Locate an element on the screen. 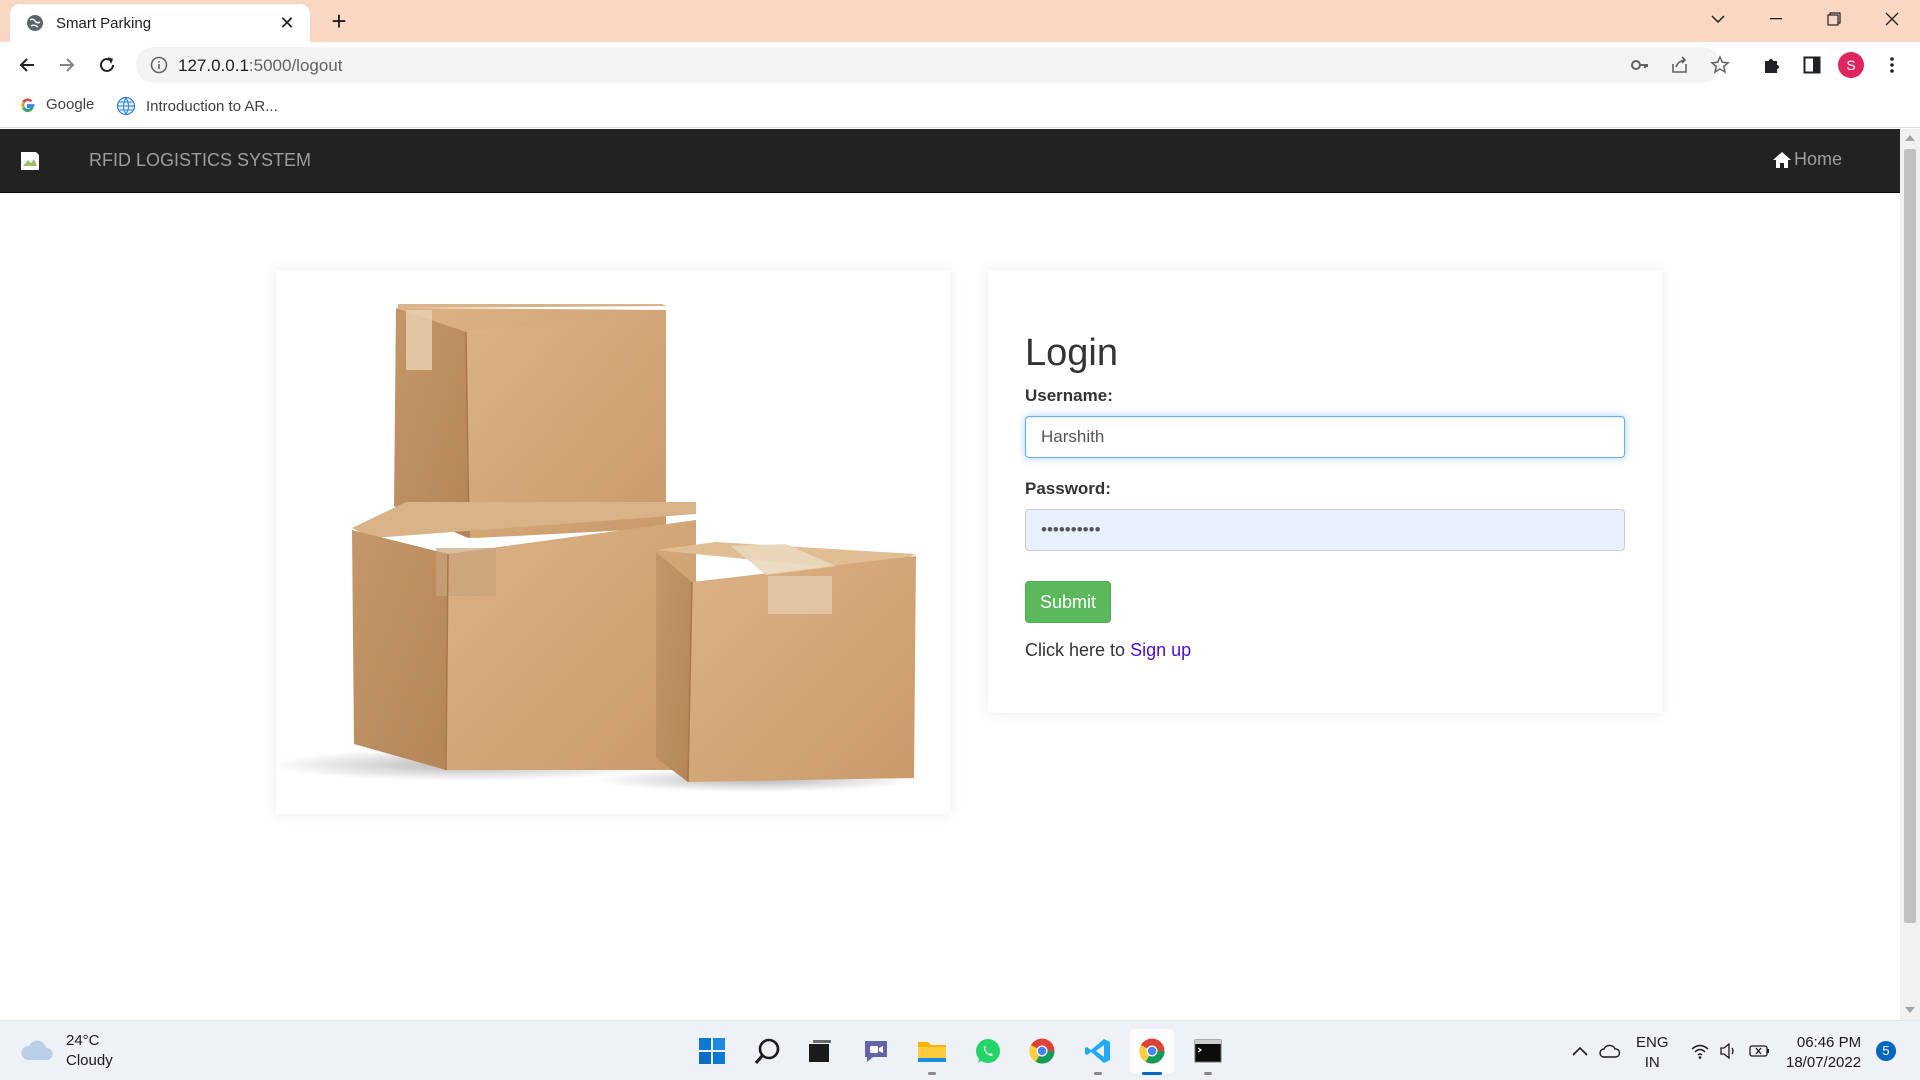  windows-icon is located at coordinates (712, 1051).